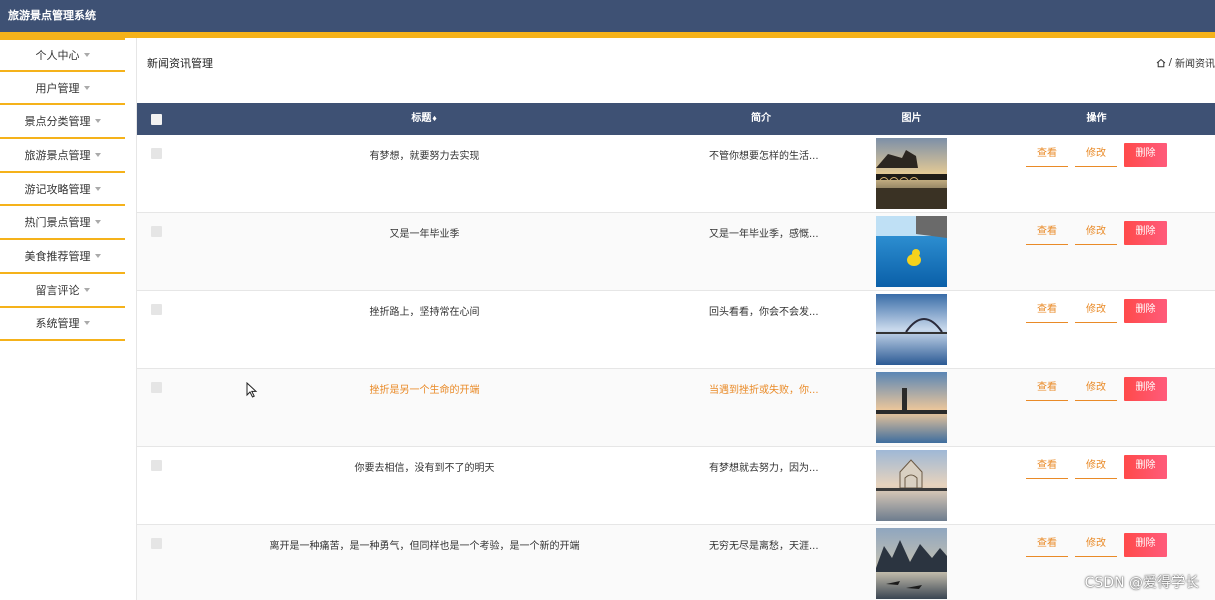 The width and height of the screenshot is (1215, 600). I want to click on row-title: 离开是一种痛苦，是一种勇气，但同样也是一个考验，是一个新的开端, so click(424, 546).